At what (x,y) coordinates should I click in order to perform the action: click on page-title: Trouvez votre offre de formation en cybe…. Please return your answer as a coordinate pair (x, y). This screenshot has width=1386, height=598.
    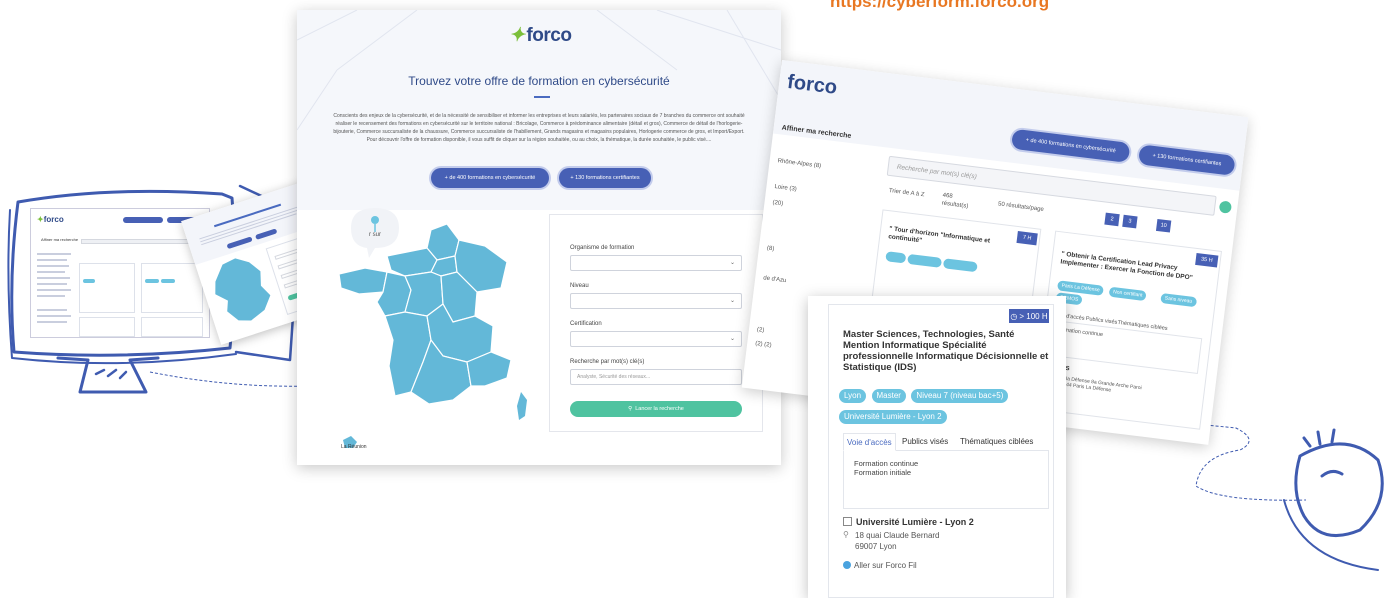
    Looking at the image, I should click on (539, 81).